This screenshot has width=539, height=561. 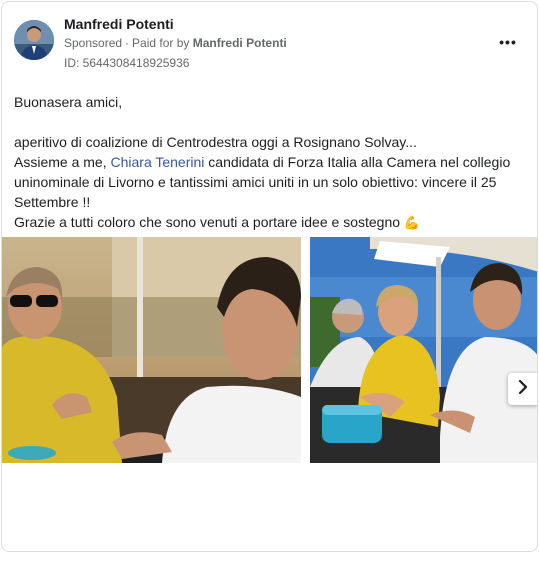 What do you see at coordinates (93, 43) in the screenshot?
I see `sponsored-label: Sponsored` at bounding box center [93, 43].